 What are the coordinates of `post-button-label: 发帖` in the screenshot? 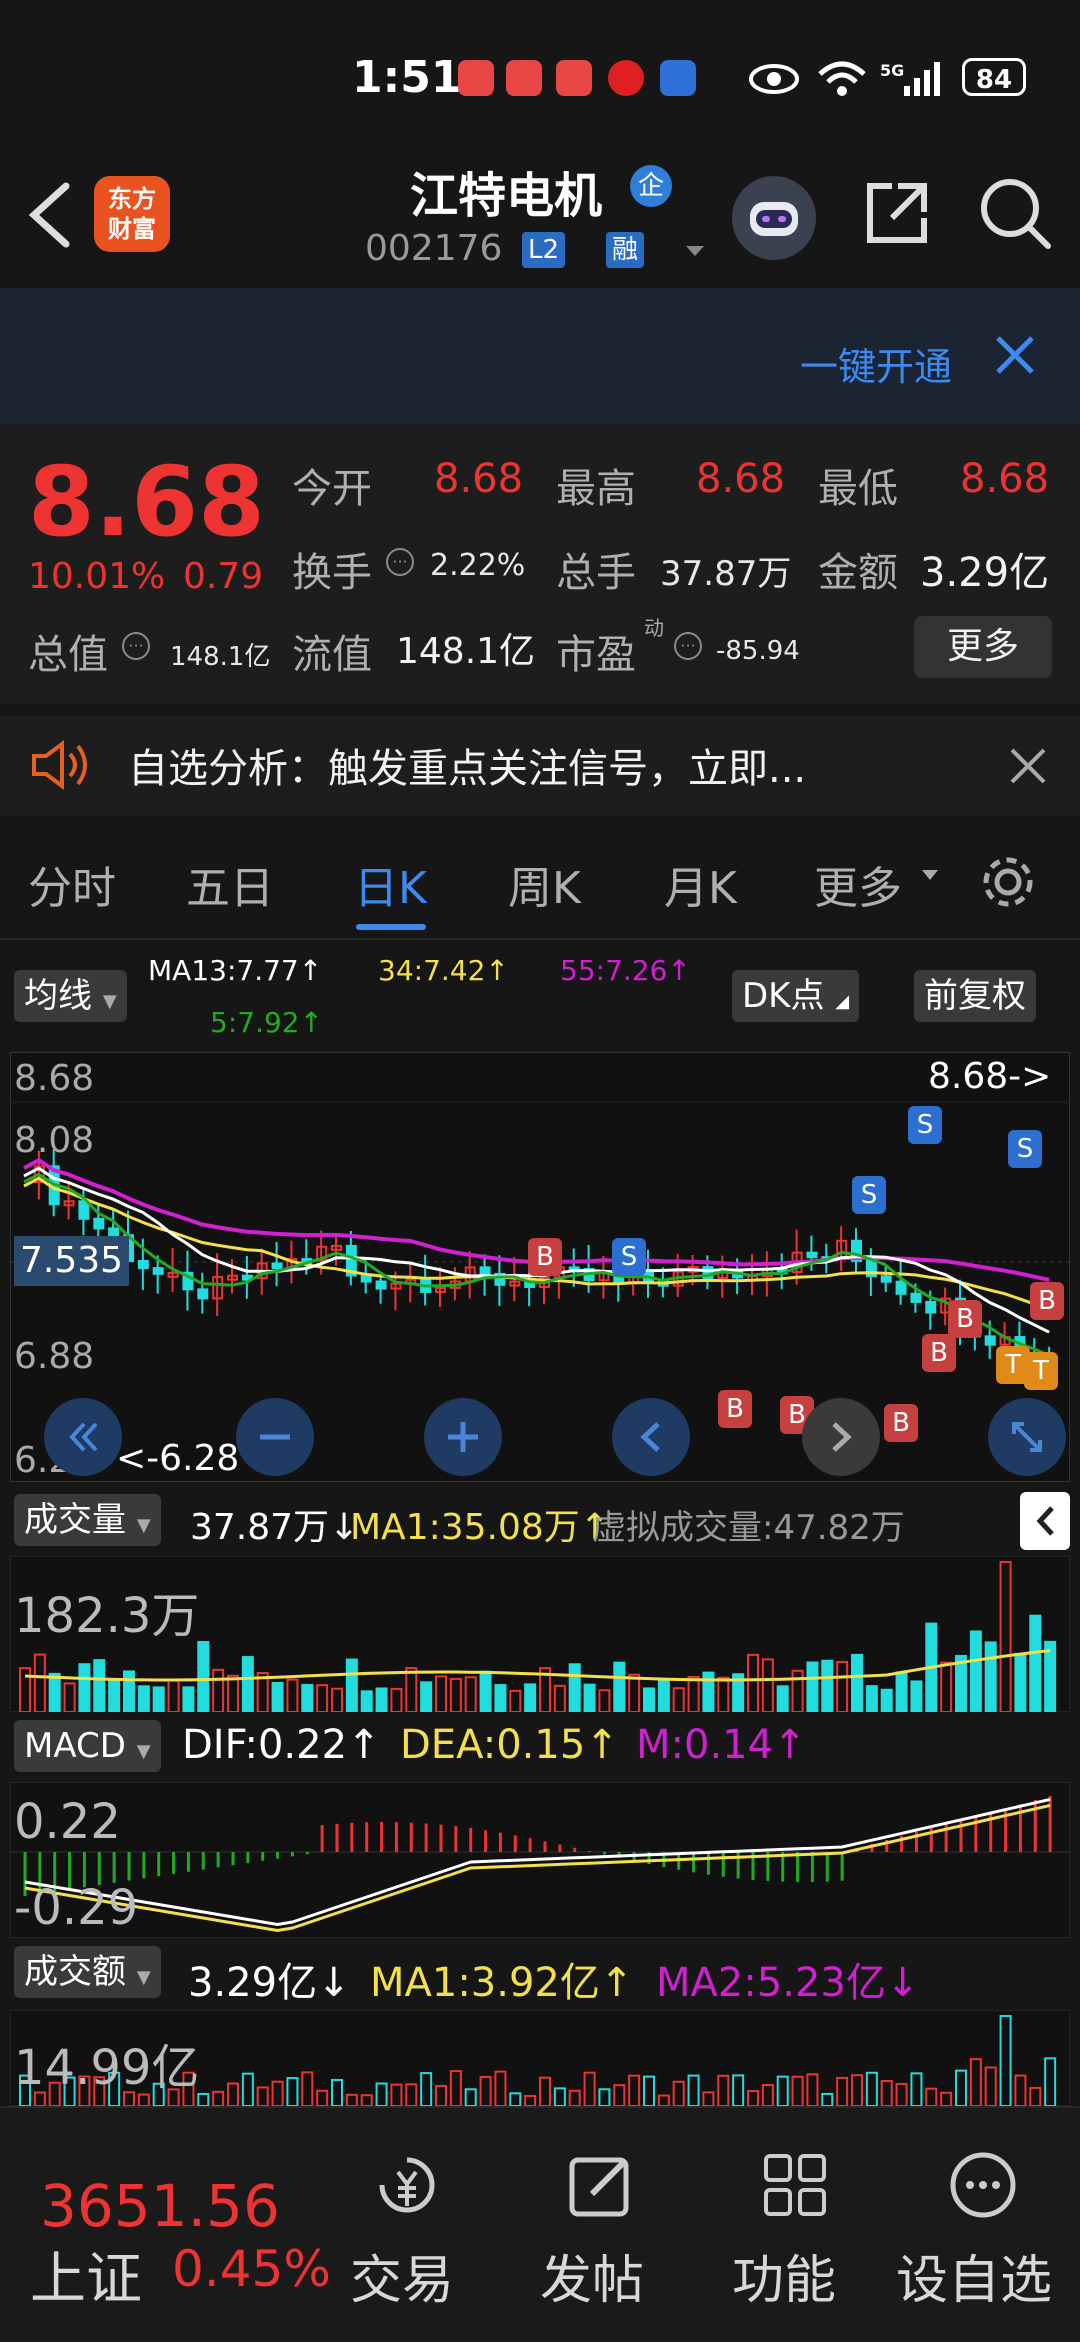 It's located at (592, 2275).